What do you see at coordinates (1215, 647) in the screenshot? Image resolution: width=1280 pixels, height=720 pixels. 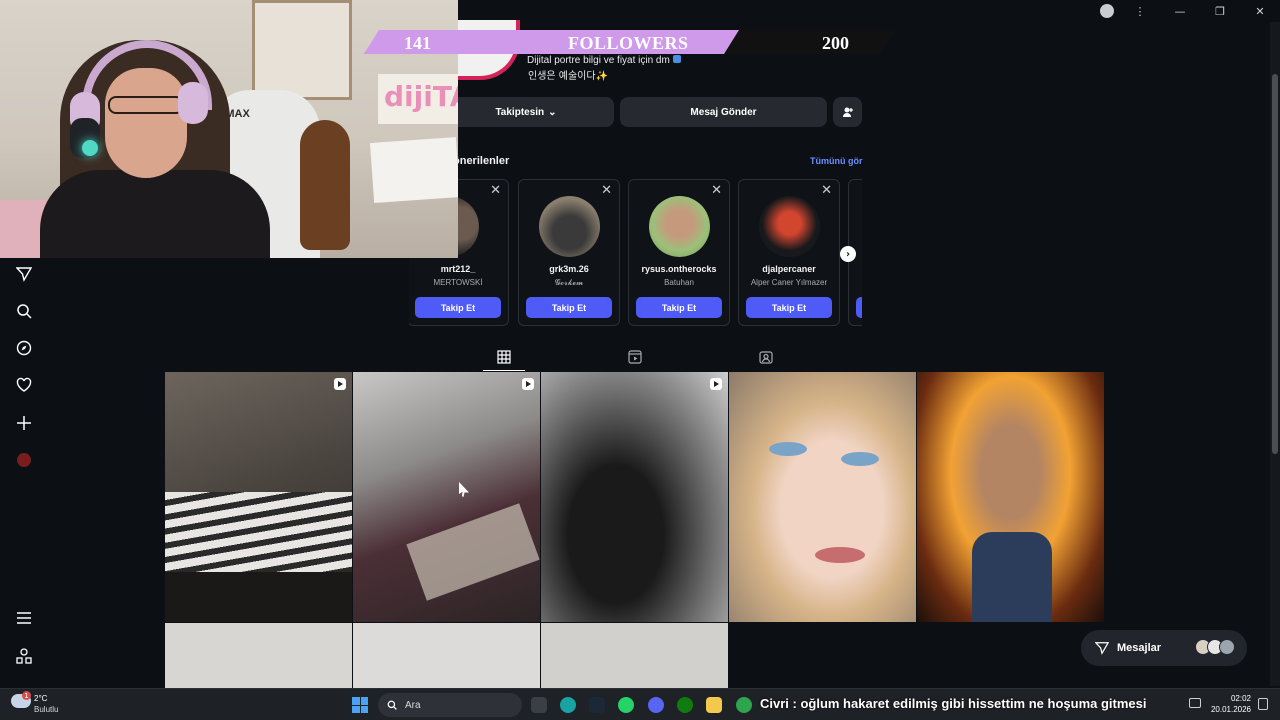 I see `message-avatars` at bounding box center [1215, 647].